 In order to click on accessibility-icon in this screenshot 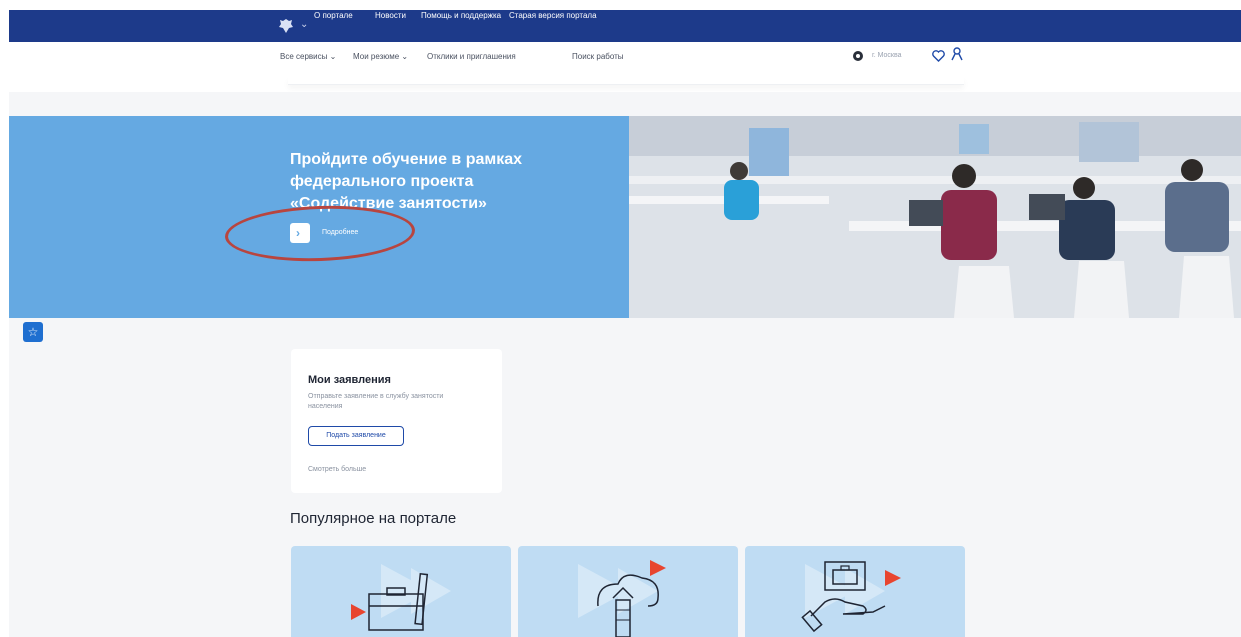, I will do `click(858, 58)`.